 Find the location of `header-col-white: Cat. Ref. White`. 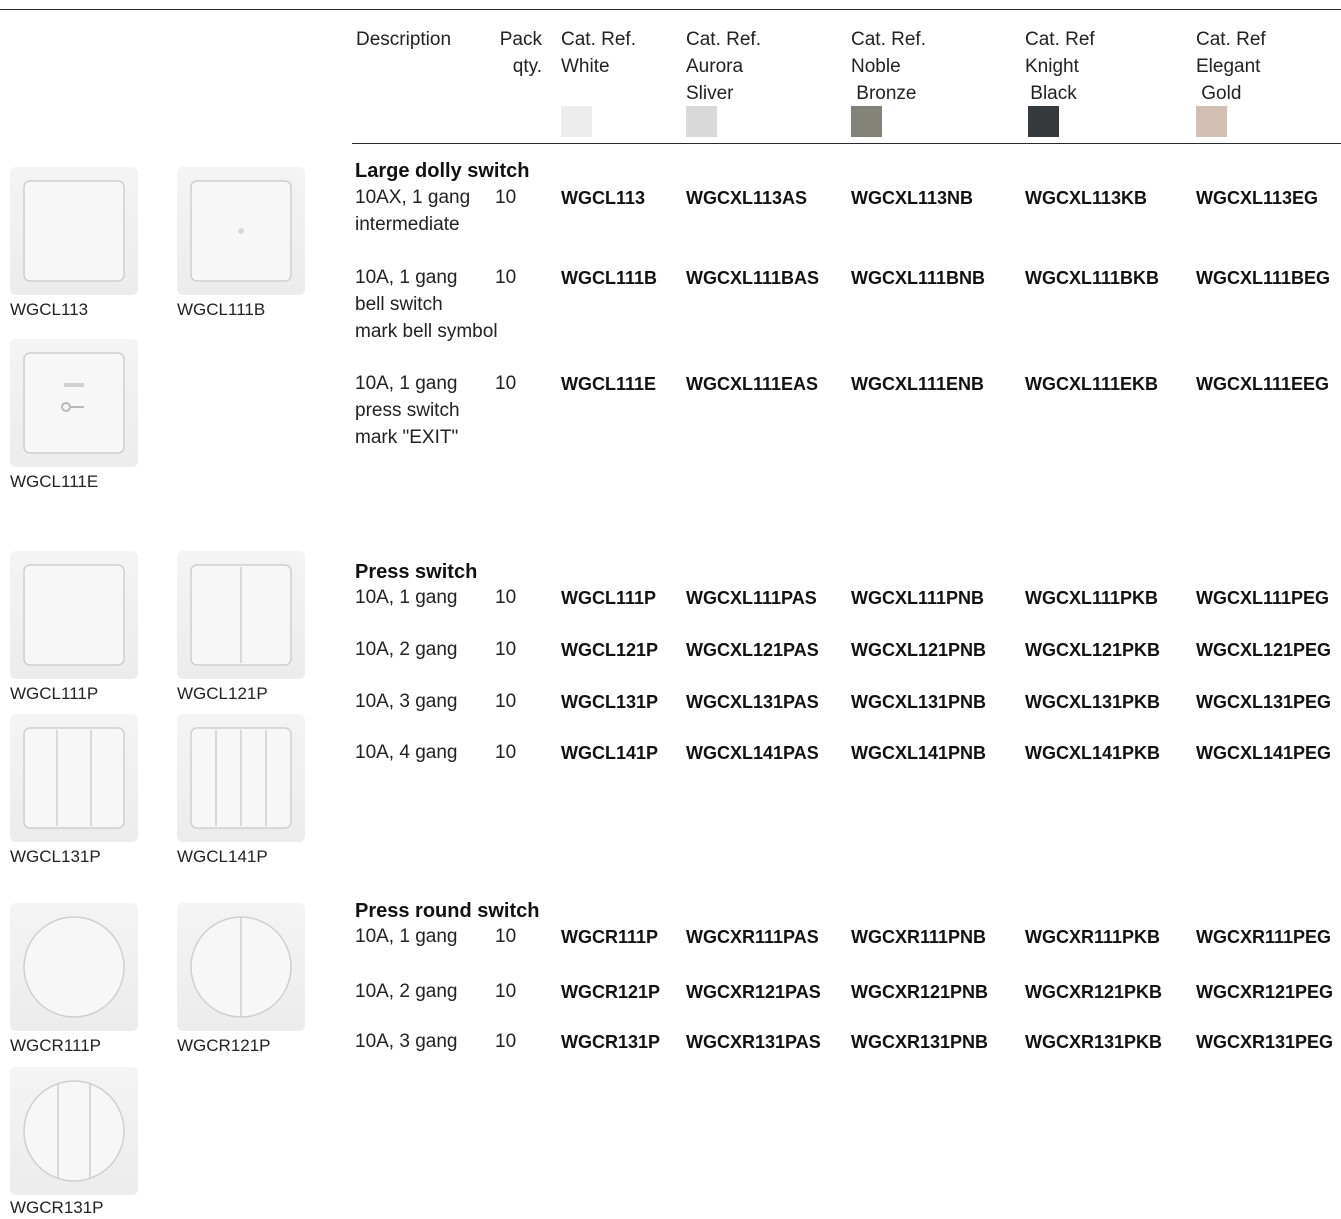

header-col-white: Cat. Ref. White is located at coordinates (598, 53).